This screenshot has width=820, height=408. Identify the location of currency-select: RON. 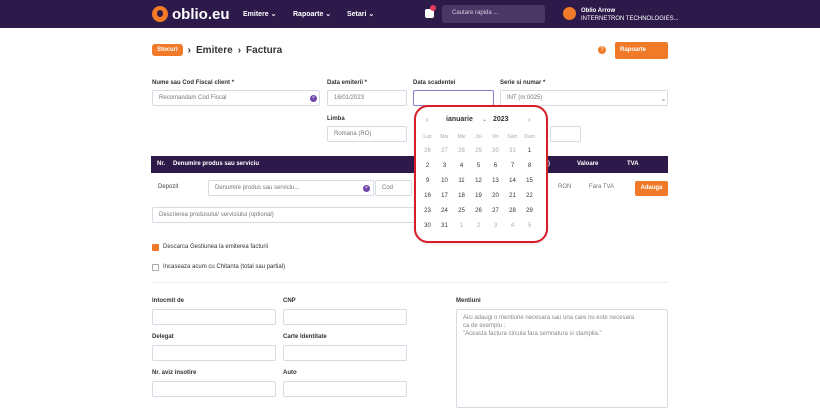
(564, 188).